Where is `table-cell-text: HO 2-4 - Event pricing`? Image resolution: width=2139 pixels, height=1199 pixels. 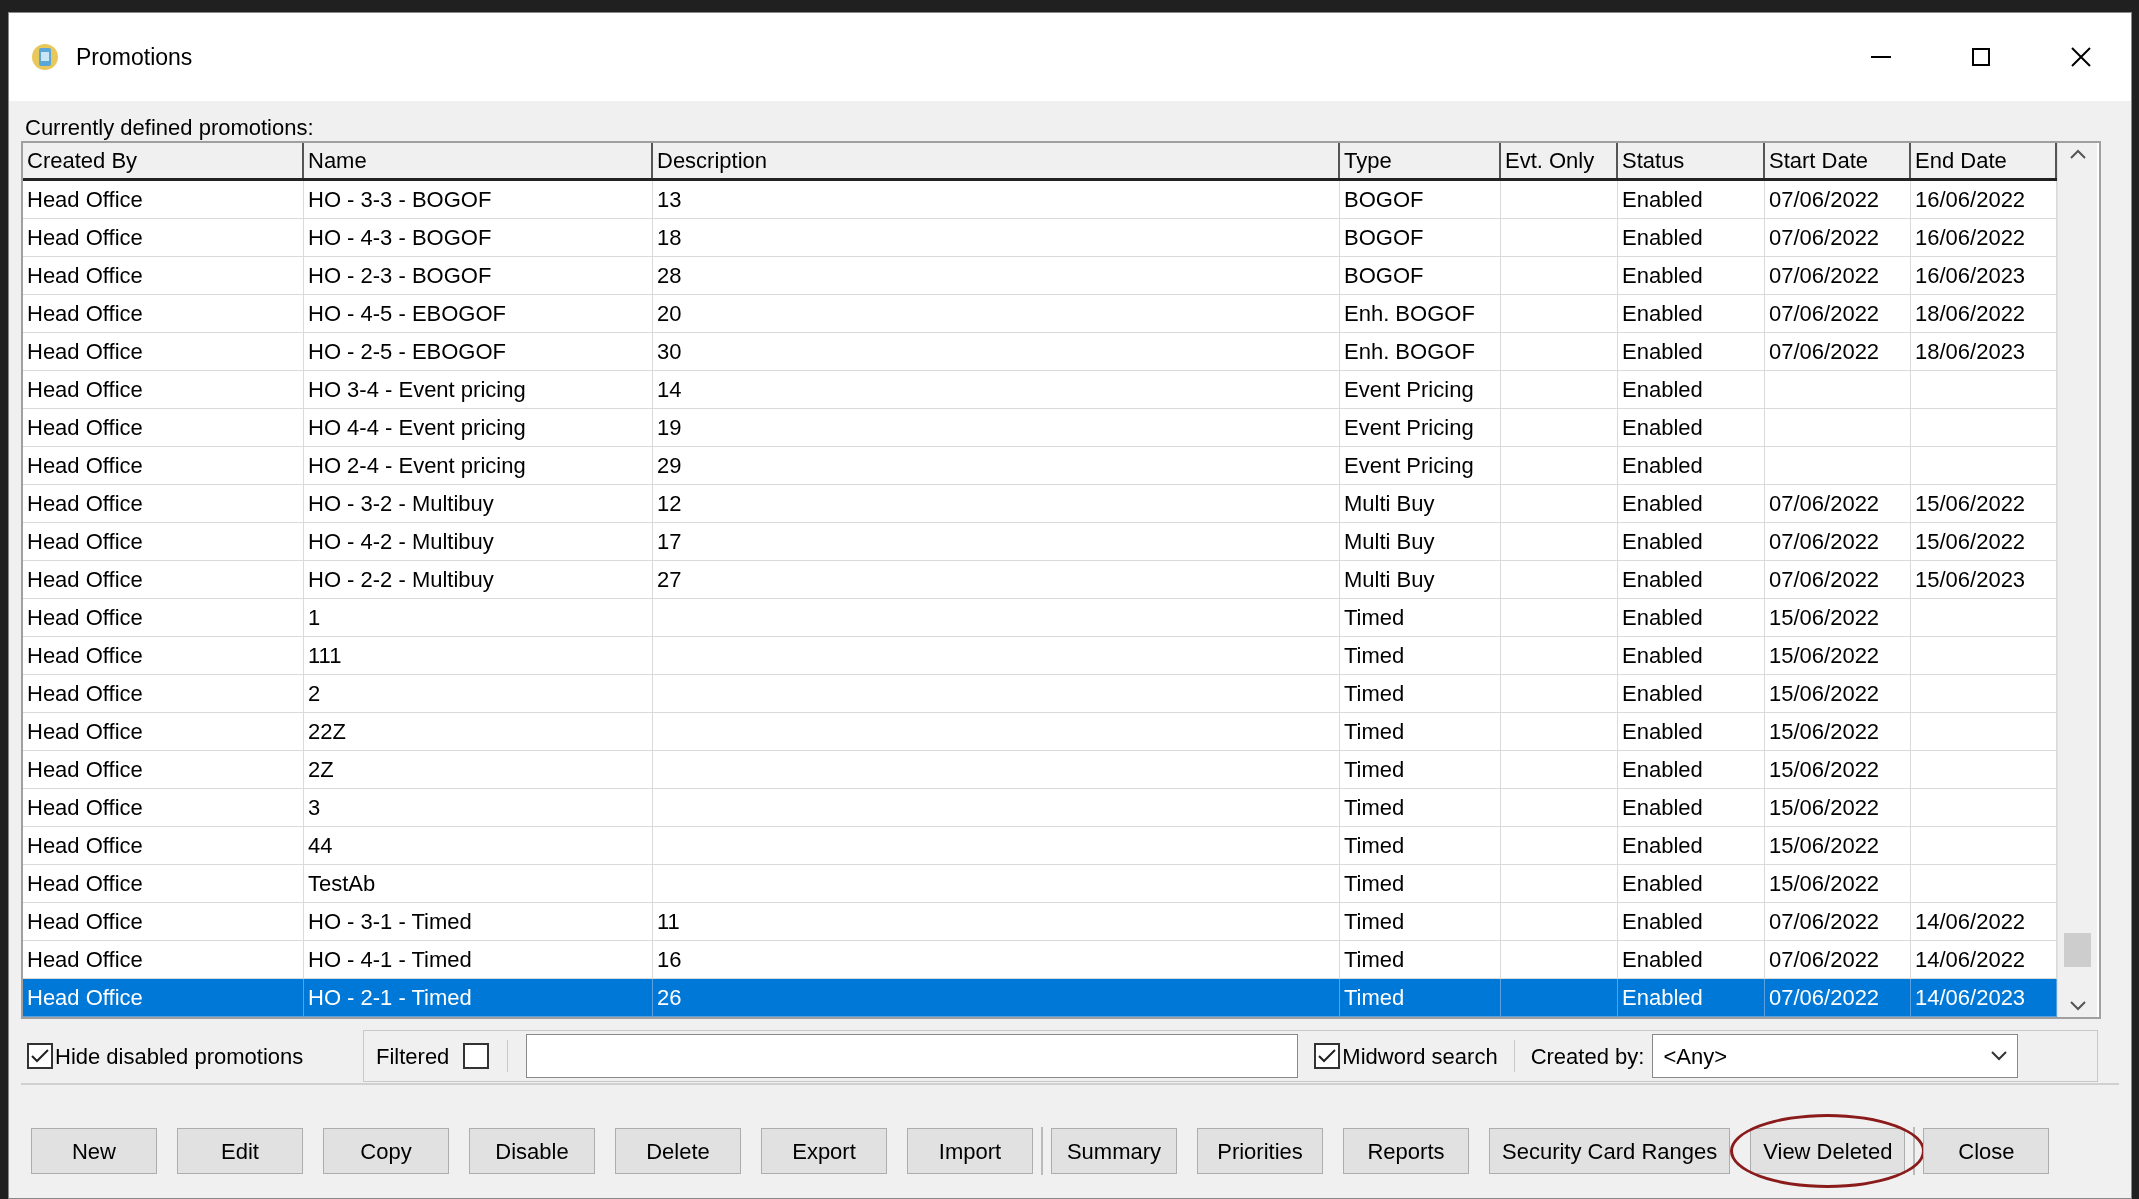 table-cell-text: HO 2-4 - Event pricing is located at coordinates (417, 466).